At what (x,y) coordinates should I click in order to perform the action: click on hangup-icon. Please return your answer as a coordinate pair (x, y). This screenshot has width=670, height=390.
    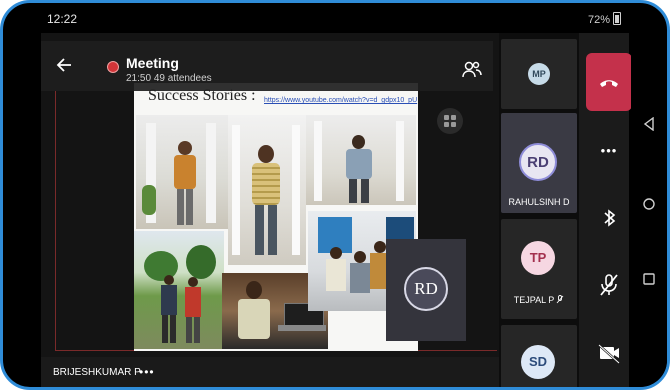
    Looking at the image, I should click on (609, 82).